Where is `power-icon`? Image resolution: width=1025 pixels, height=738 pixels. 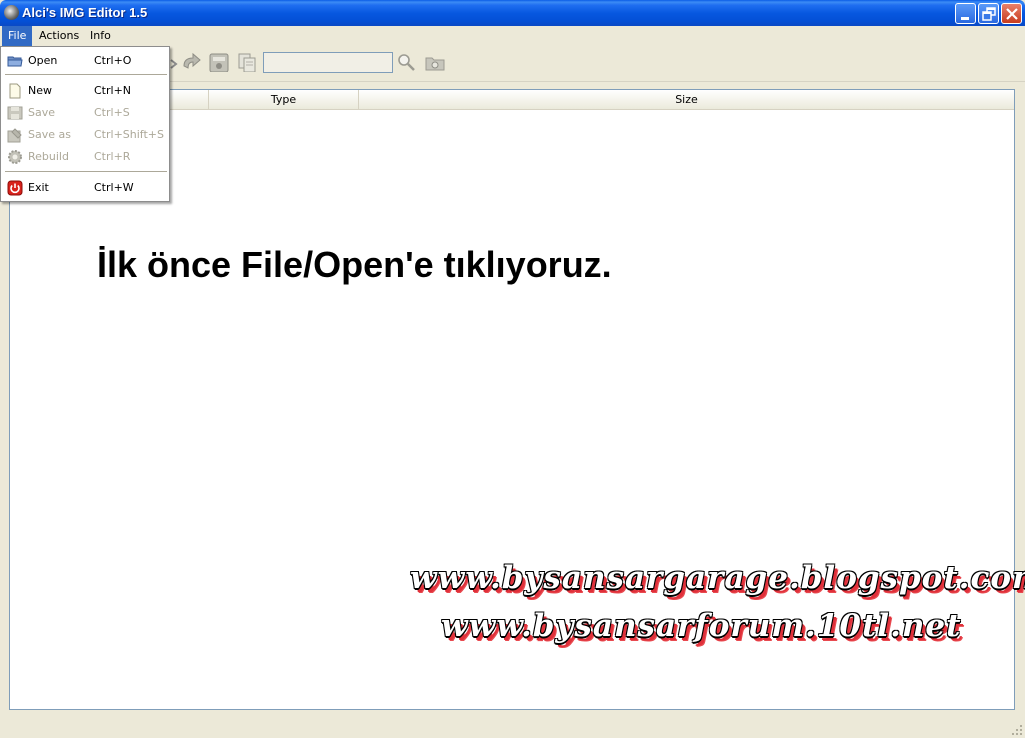
power-icon is located at coordinates (15, 188).